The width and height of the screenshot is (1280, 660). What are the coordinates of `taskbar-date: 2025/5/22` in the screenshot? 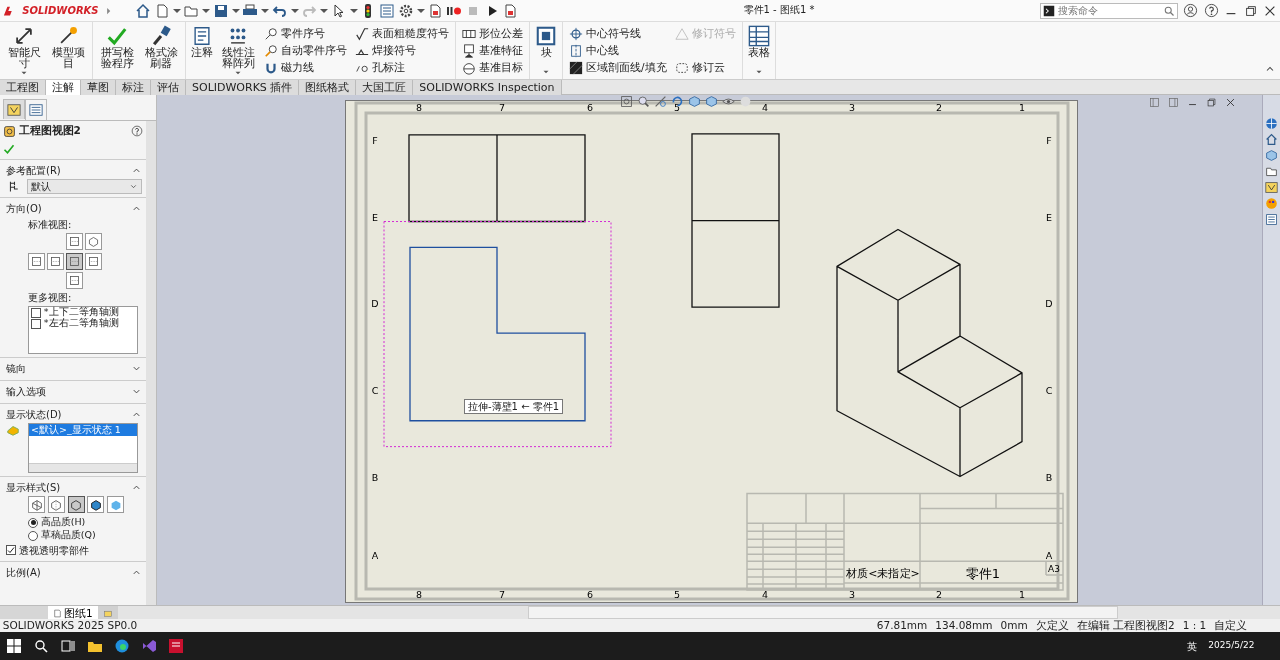 It's located at (1231, 646).